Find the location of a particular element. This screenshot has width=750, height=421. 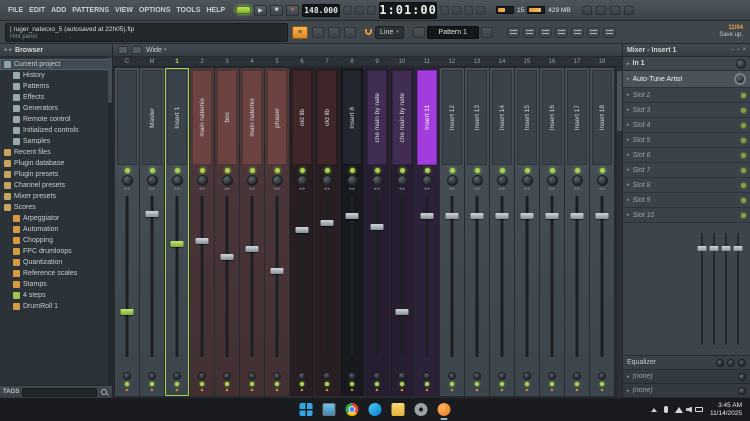

settings-icon is located at coordinates (421, 409).